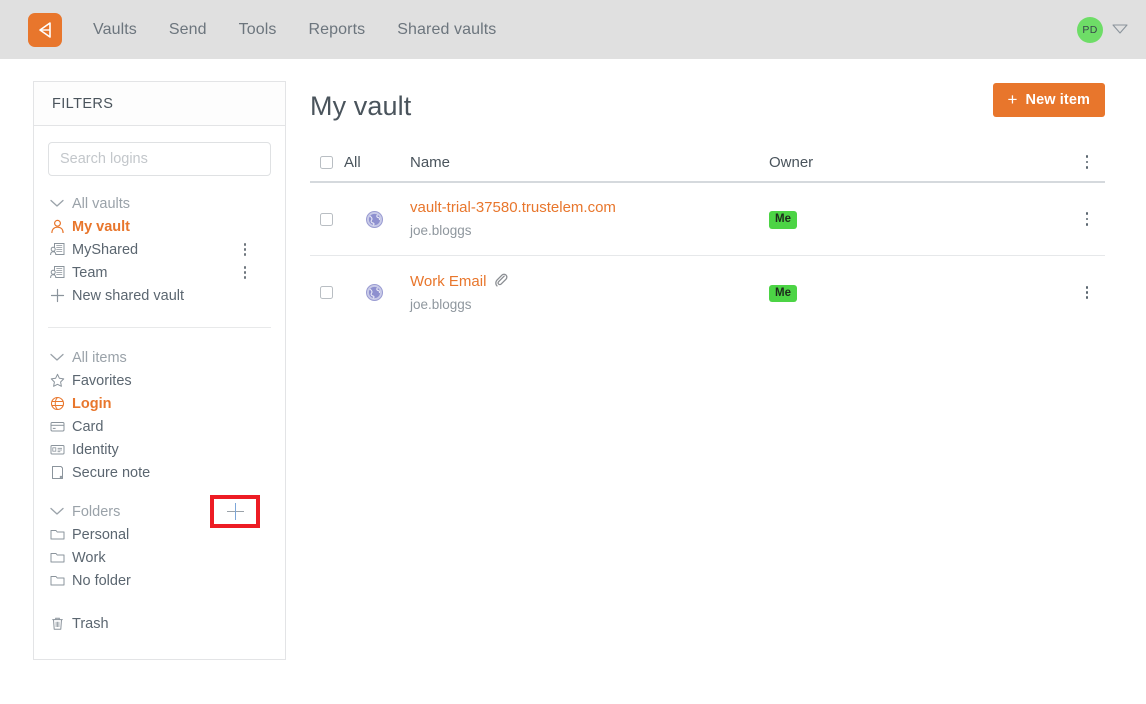 Image resolution: width=1146 pixels, height=704 pixels. Describe the element at coordinates (159, 203) in the screenshot. I see `vaults-group-header: All vaults` at that location.